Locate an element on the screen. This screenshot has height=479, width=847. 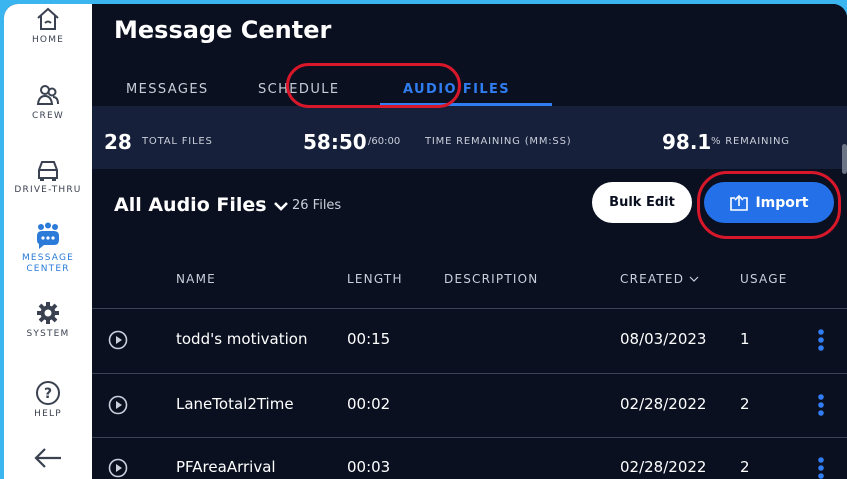
tab-messages: MESSAGES is located at coordinates (167, 89).